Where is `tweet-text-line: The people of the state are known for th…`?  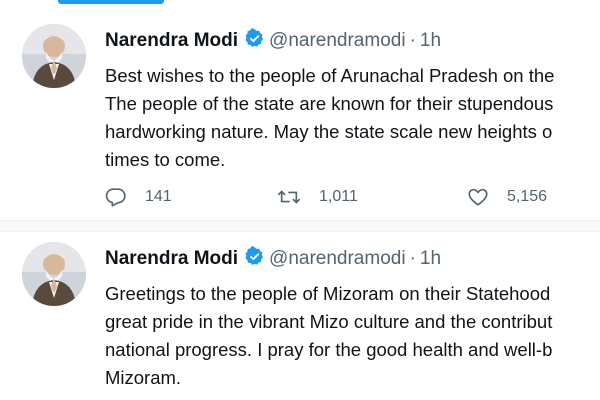
tweet-text-line: The people of the state are known for th… is located at coordinates (329, 103).